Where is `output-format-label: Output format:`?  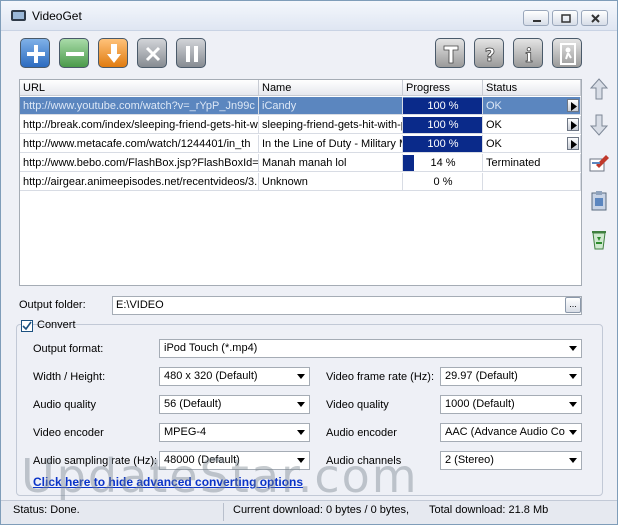
output-format-label: Output format: is located at coordinates (68, 349).